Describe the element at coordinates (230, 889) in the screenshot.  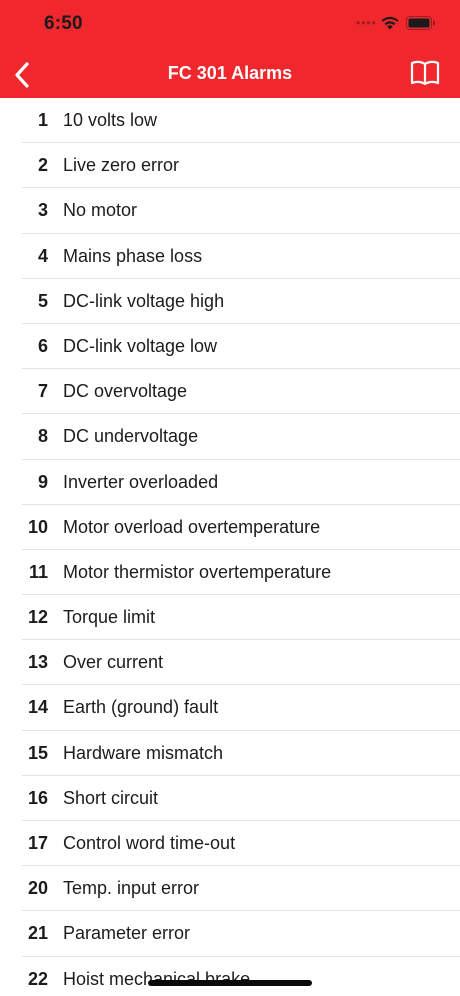
I see `alarm-row: 20 Temp. input error` at that location.